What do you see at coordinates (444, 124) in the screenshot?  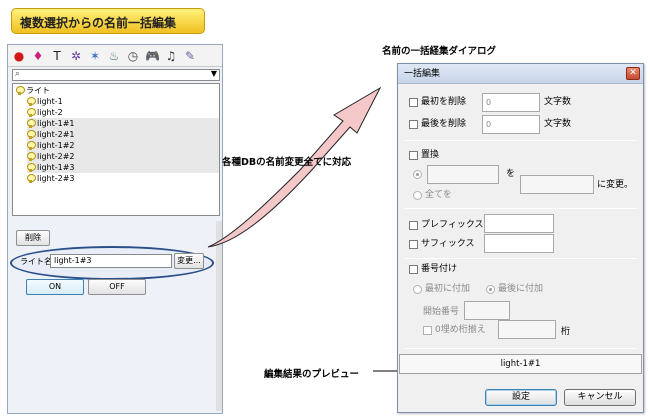 I see `delete-last-label: 最後を削除` at bounding box center [444, 124].